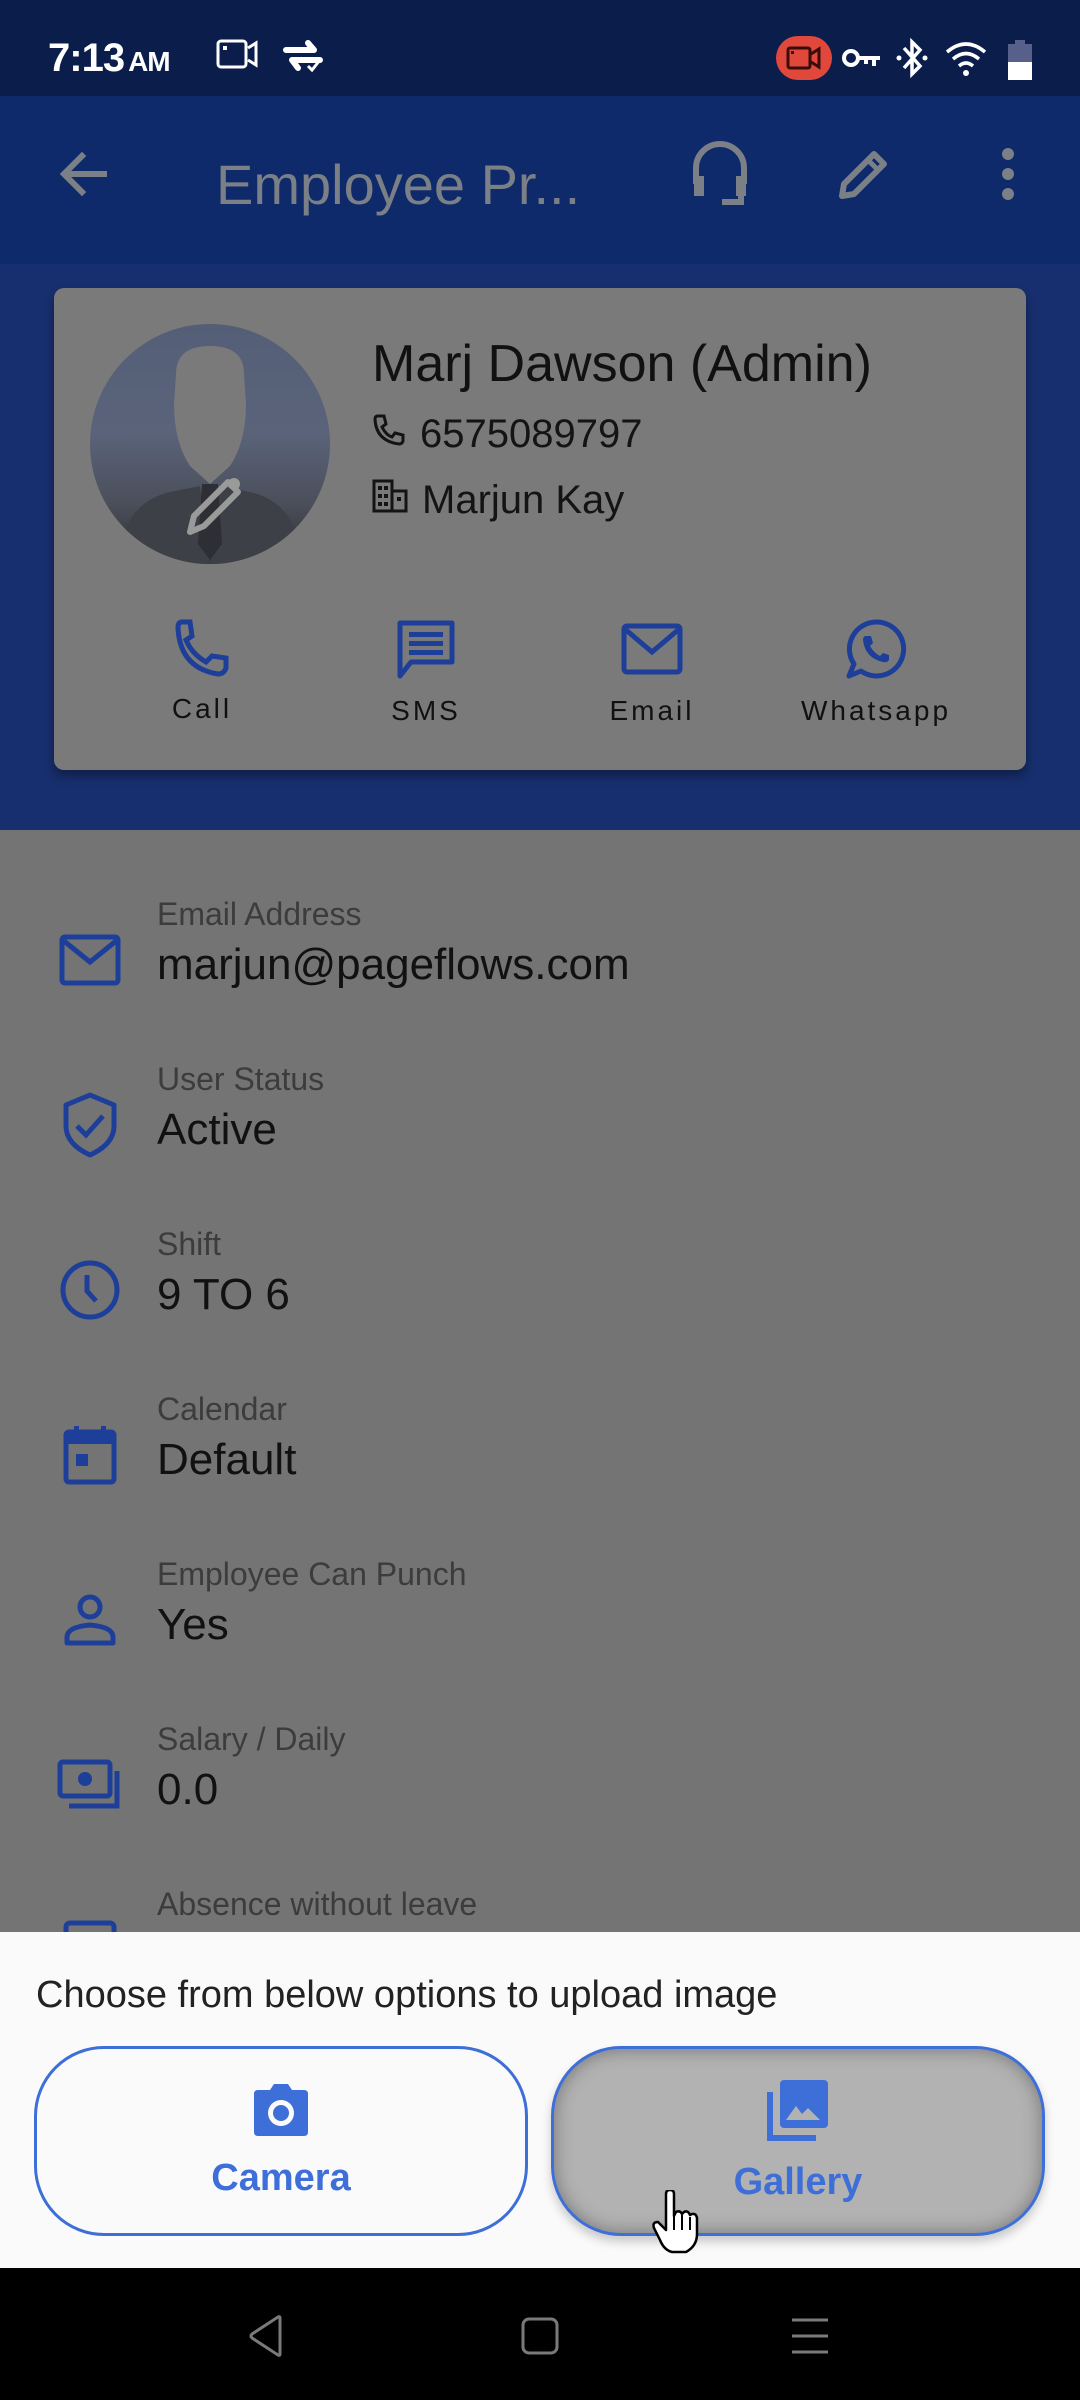 Image resolution: width=1080 pixels, height=2400 pixels. What do you see at coordinates (281, 2178) in the screenshot?
I see `camera-label: Camera` at bounding box center [281, 2178].